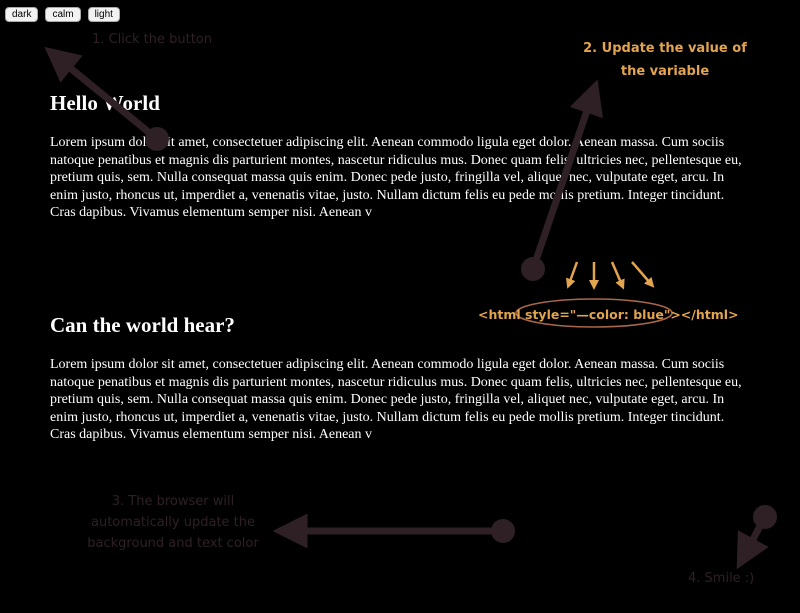 The image size is (800, 613). What do you see at coordinates (393, 531) in the screenshot?
I see `arrow-to-browser-note` at bounding box center [393, 531].